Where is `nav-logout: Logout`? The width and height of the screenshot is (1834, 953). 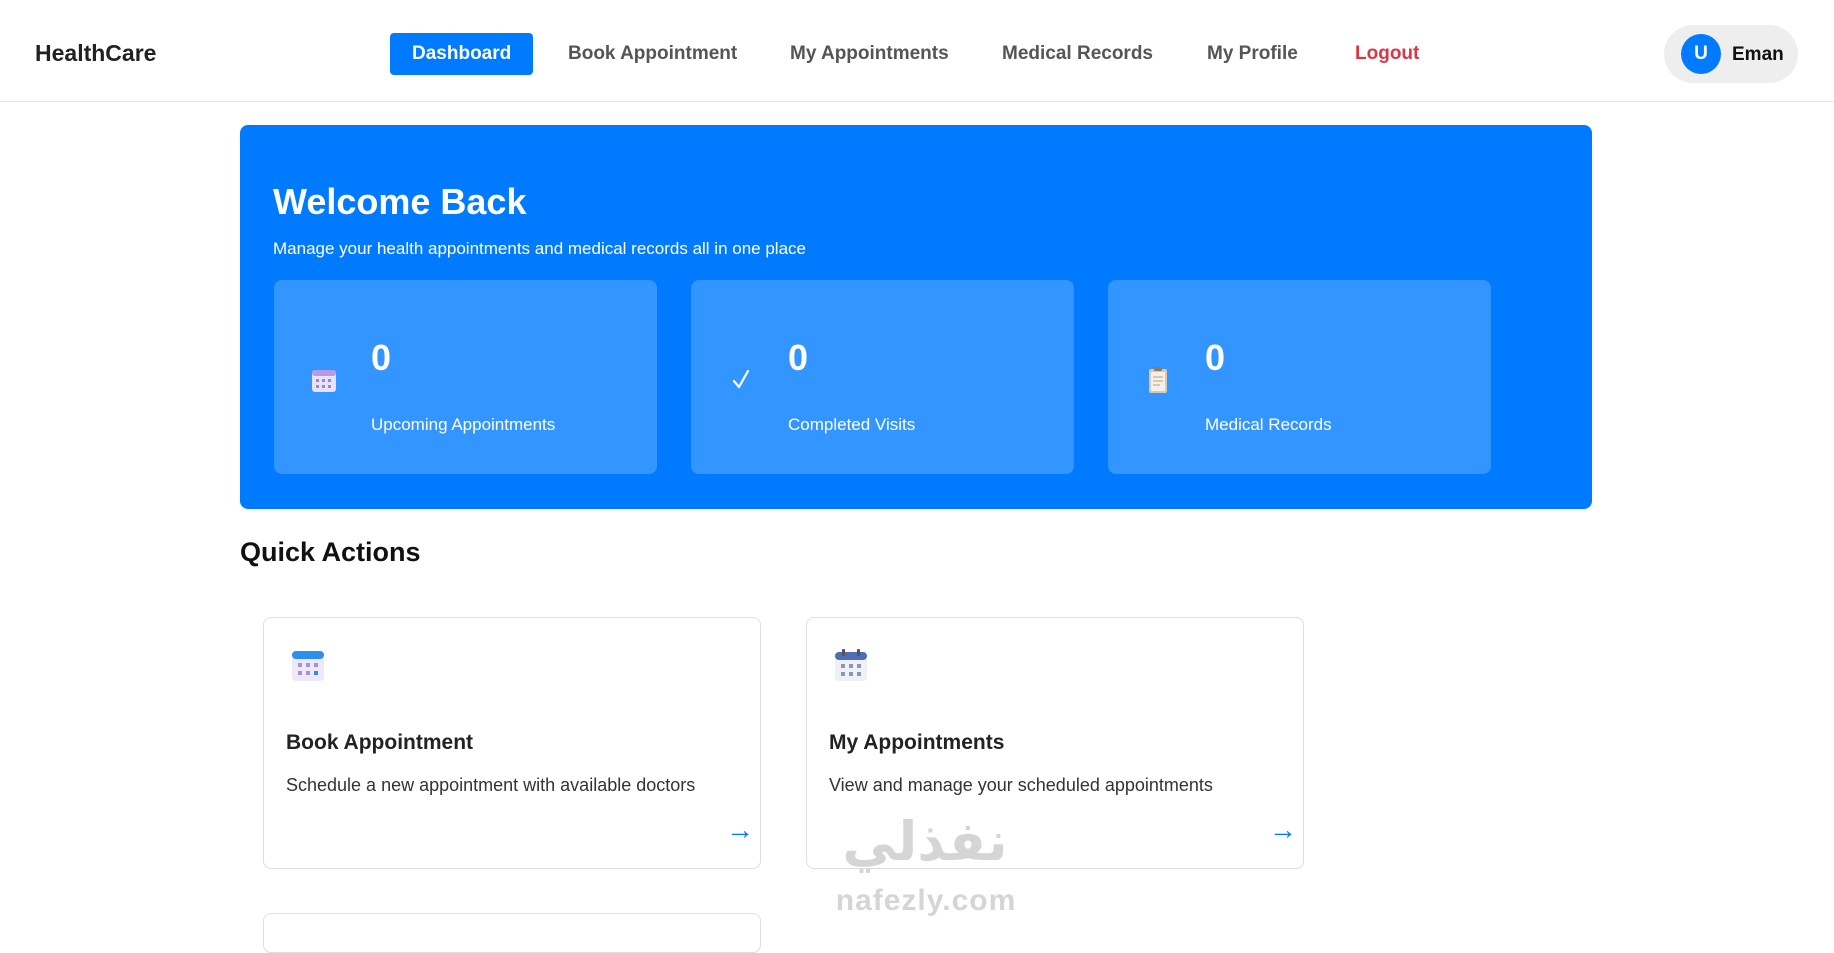 nav-logout: Logout is located at coordinates (1387, 54).